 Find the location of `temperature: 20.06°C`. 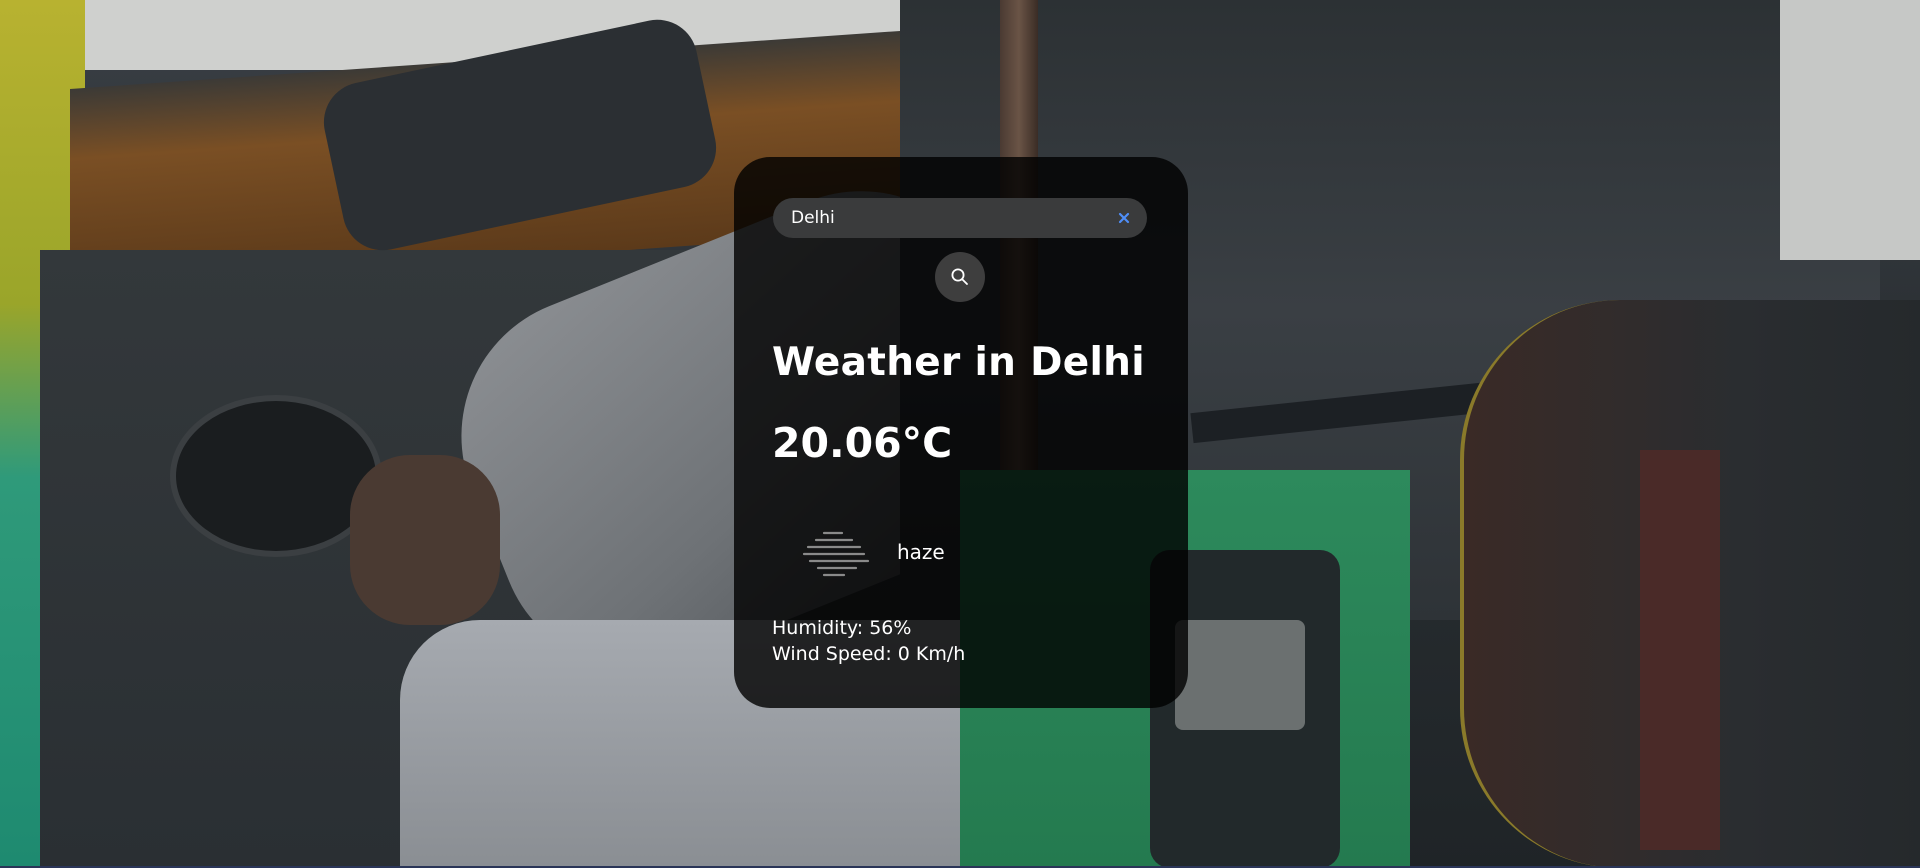

temperature: 20.06°C is located at coordinates (862, 443).